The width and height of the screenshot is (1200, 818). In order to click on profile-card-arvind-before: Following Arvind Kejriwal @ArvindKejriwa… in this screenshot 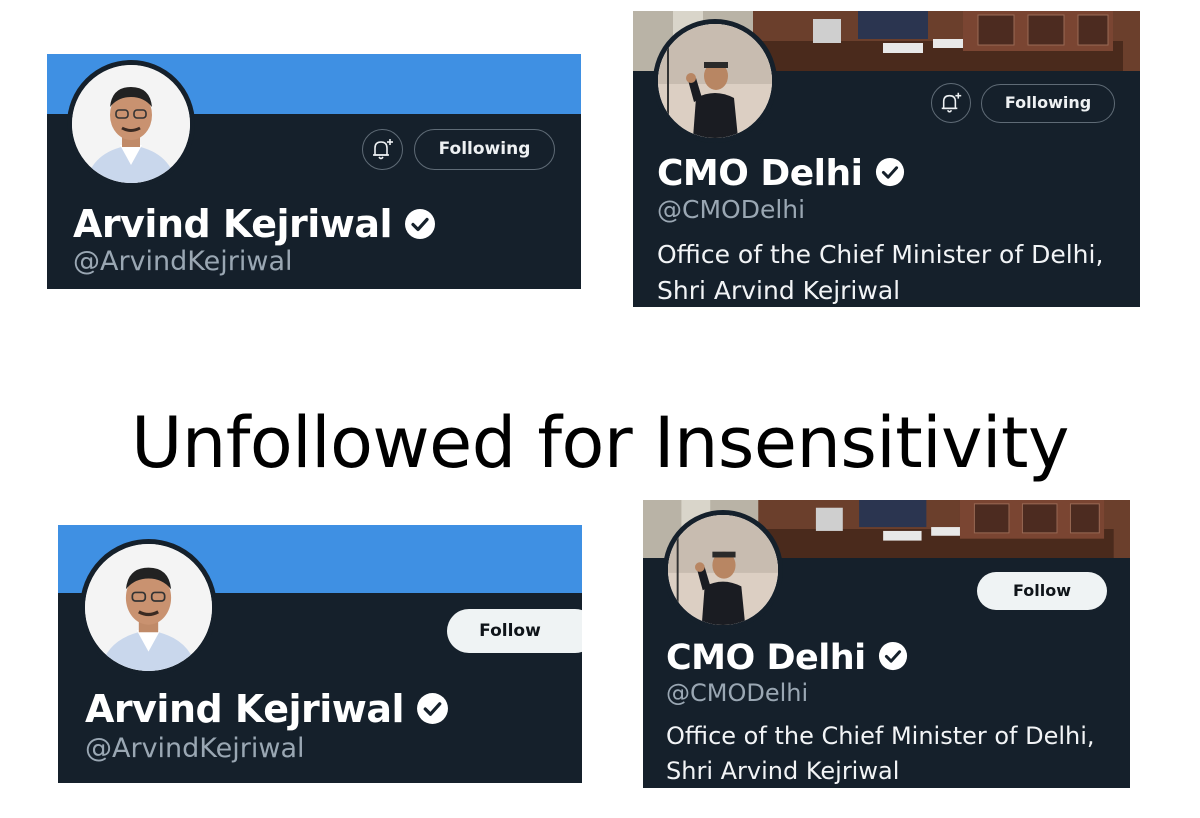, I will do `click(314, 171)`.